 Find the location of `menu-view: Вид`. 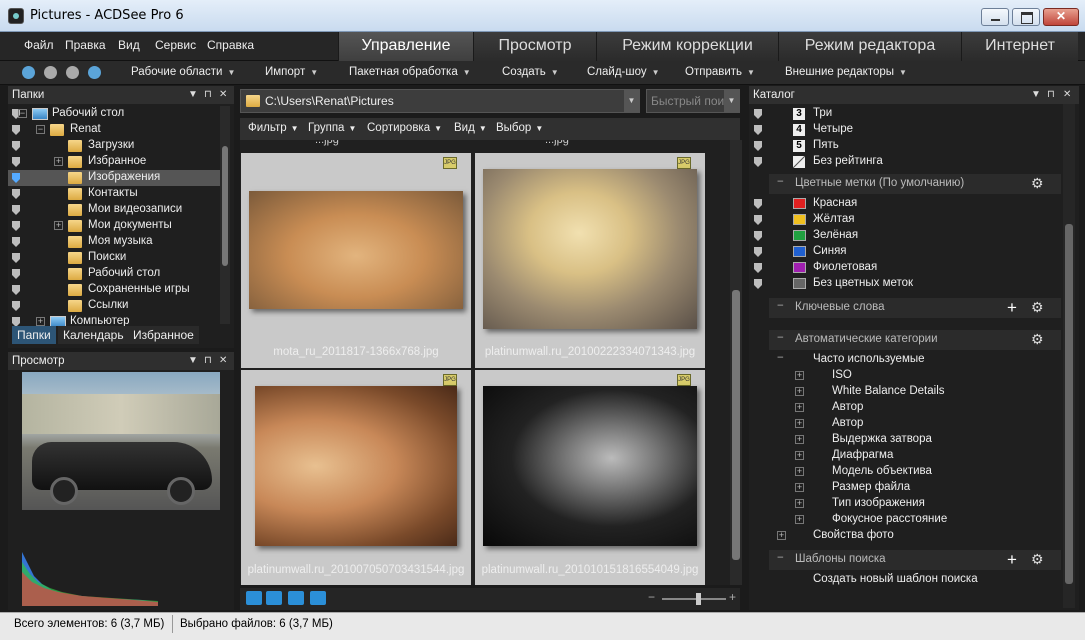

menu-view: Вид is located at coordinates (129, 45).